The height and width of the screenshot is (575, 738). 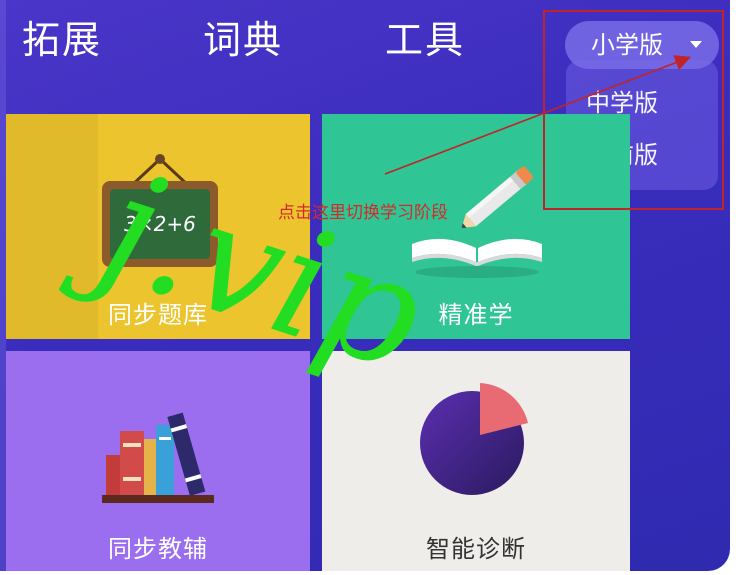 What do you see at coordinates (62, 40) in the screenshot?
I see `tab-expand: 拓展` at bounding box center [62, 40].